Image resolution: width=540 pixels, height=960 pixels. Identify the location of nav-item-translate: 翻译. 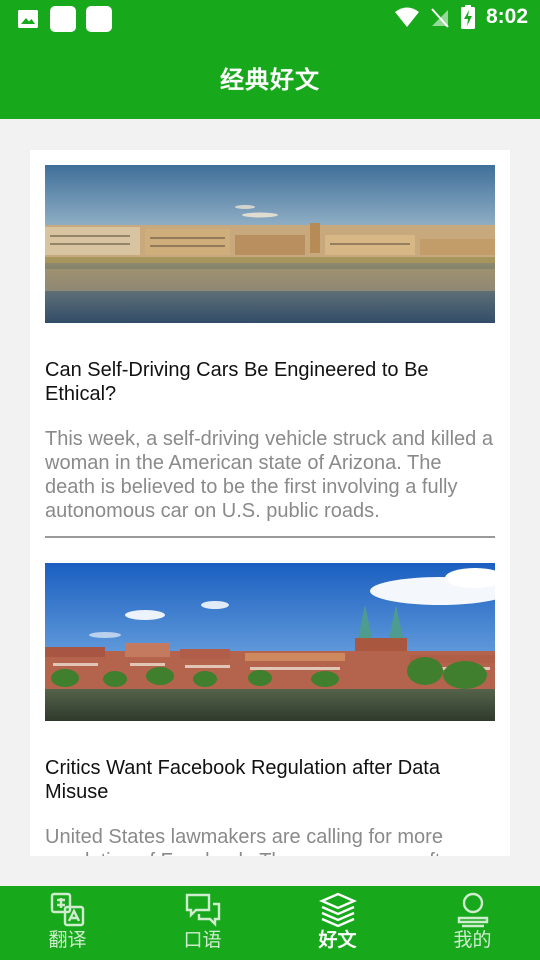
(67, 923).